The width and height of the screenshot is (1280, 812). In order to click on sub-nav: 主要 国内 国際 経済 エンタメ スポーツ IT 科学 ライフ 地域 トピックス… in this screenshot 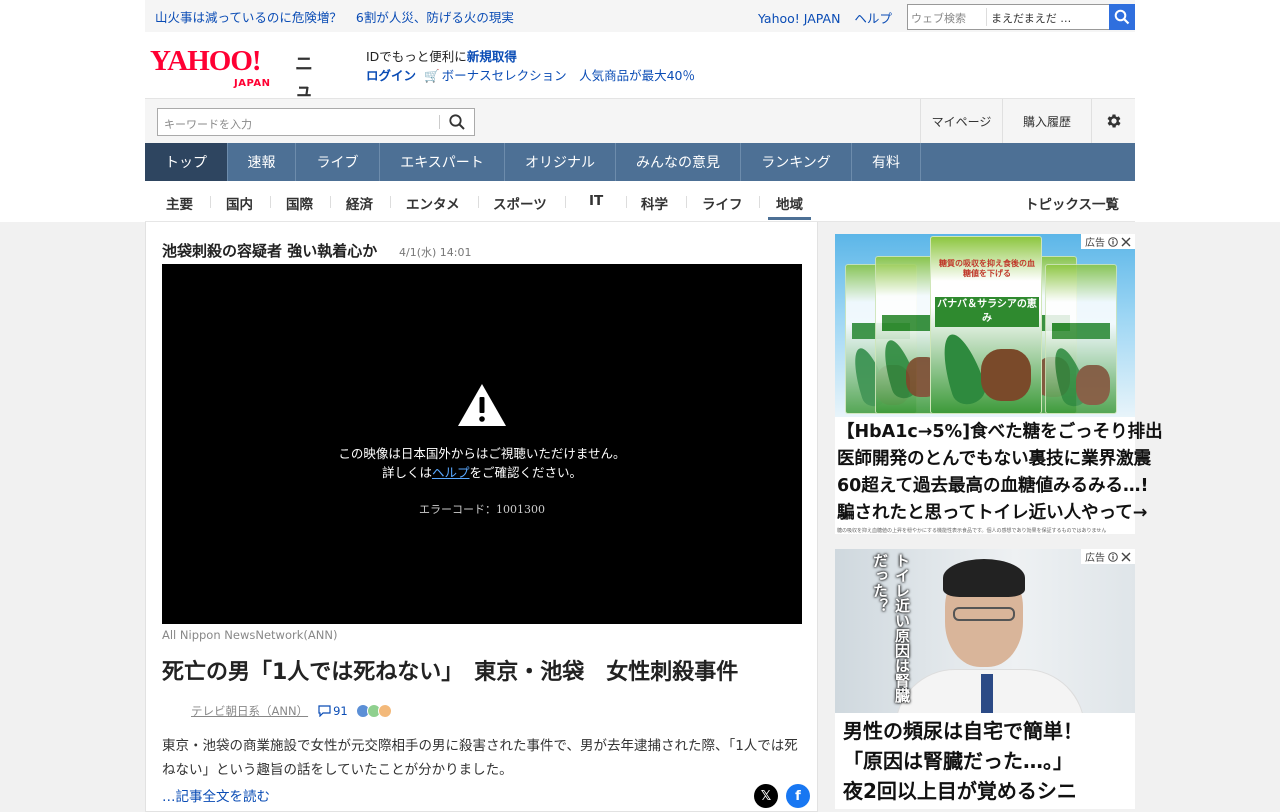, I will do `click(640, 201)`.